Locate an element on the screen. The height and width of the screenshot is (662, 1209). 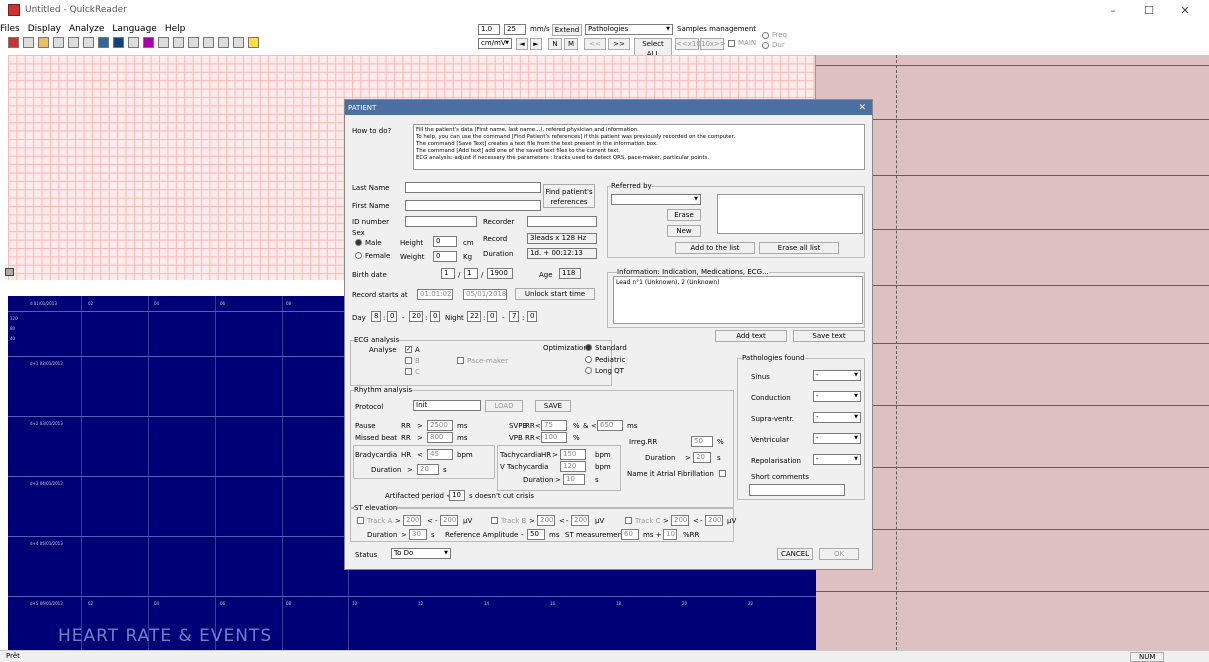
svpb-field: 75 is located at coordinates (554, 425).